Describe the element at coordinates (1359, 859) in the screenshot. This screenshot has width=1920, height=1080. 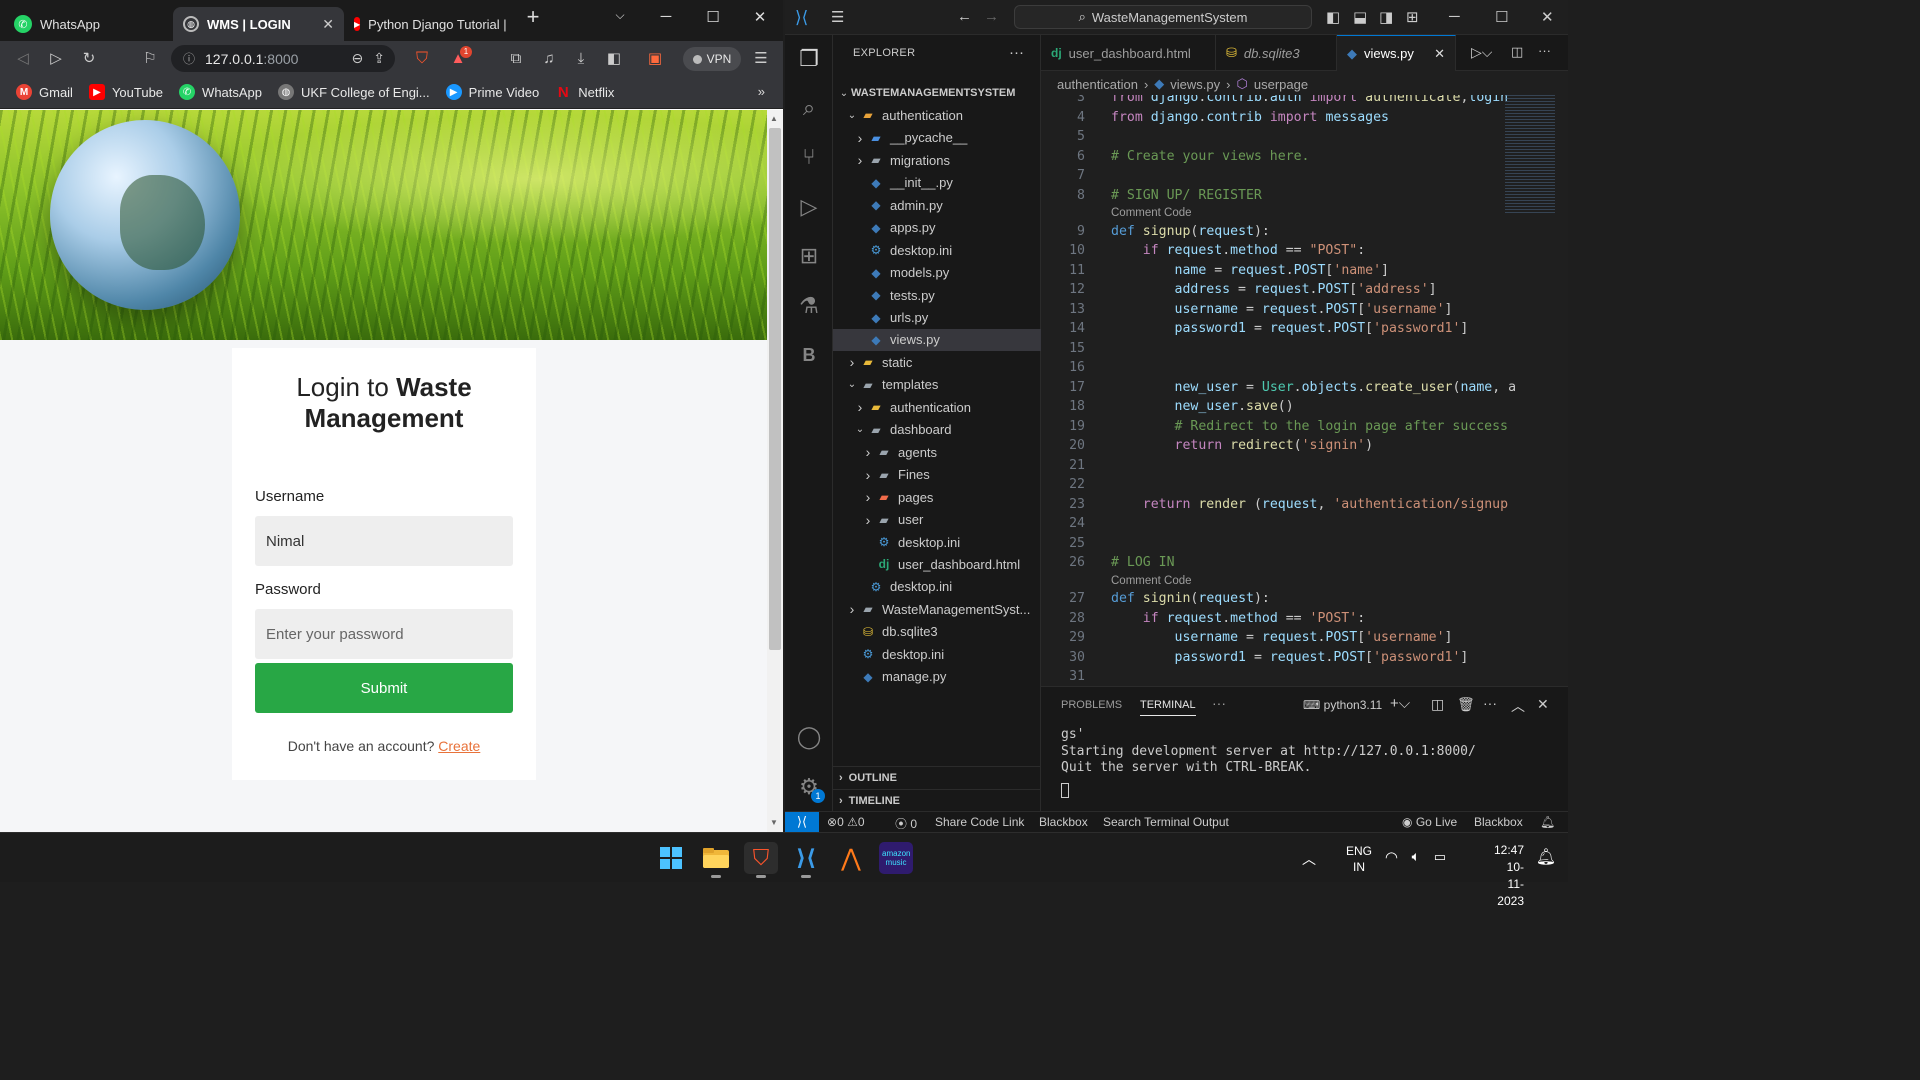
I see `language-indicator: ENG IN` at that location.